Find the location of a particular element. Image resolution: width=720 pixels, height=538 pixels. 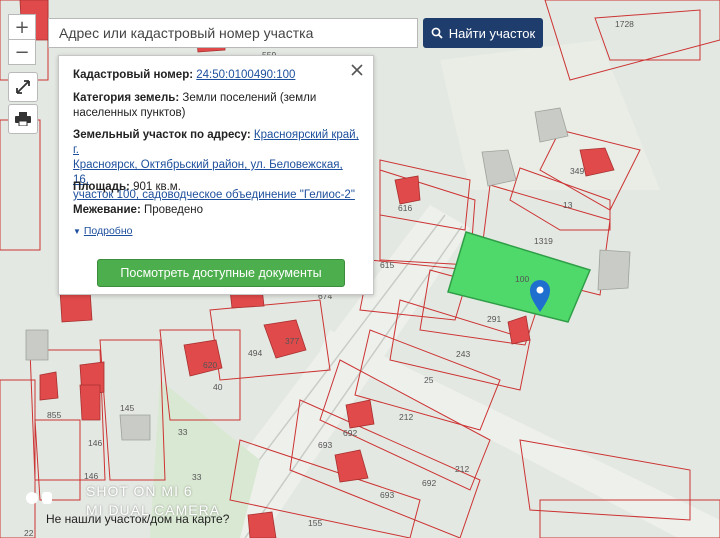

zoom-in-button: + is located at coordinates (22, 27).